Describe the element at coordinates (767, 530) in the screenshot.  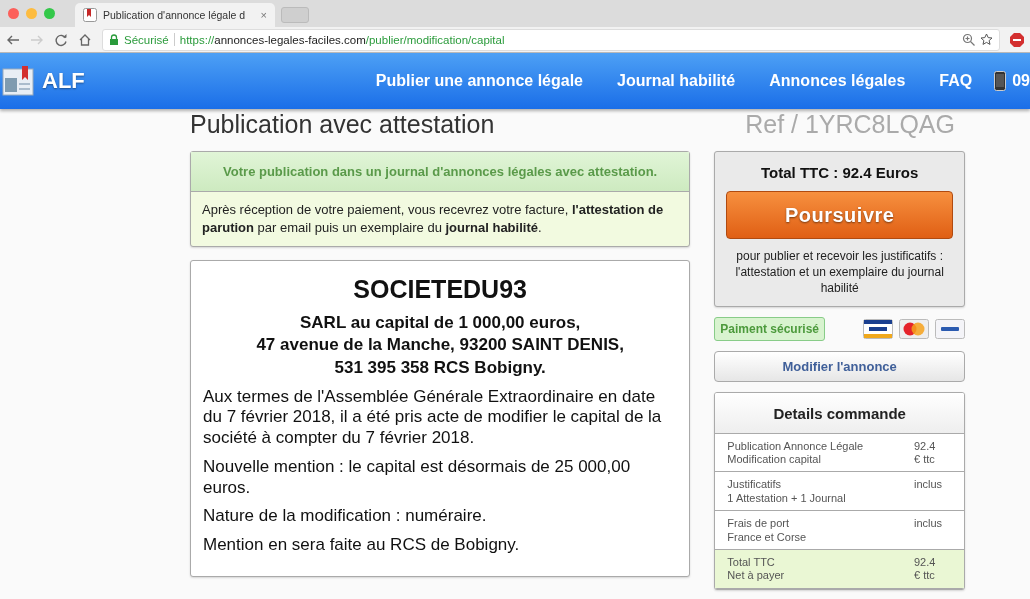
I see `item-label: Frais de port France et Corse` at that location.